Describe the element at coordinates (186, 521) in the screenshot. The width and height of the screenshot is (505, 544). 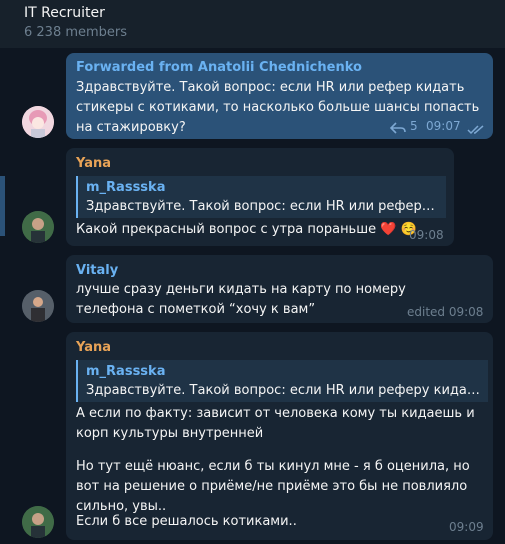
I see `message-paragraph: Если б все решалось котиками..` at that location.